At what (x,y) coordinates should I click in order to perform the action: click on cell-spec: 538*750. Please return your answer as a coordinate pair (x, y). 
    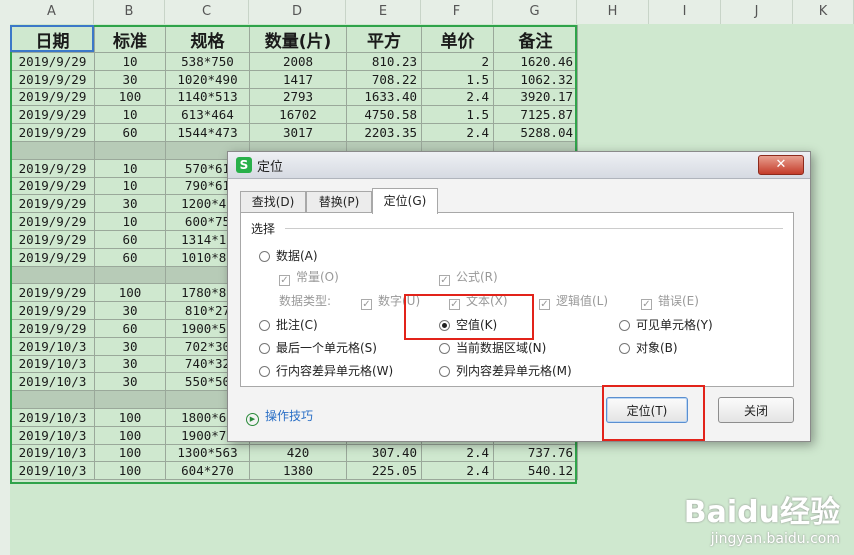
    Looking at the image, I should click on (207, 61).